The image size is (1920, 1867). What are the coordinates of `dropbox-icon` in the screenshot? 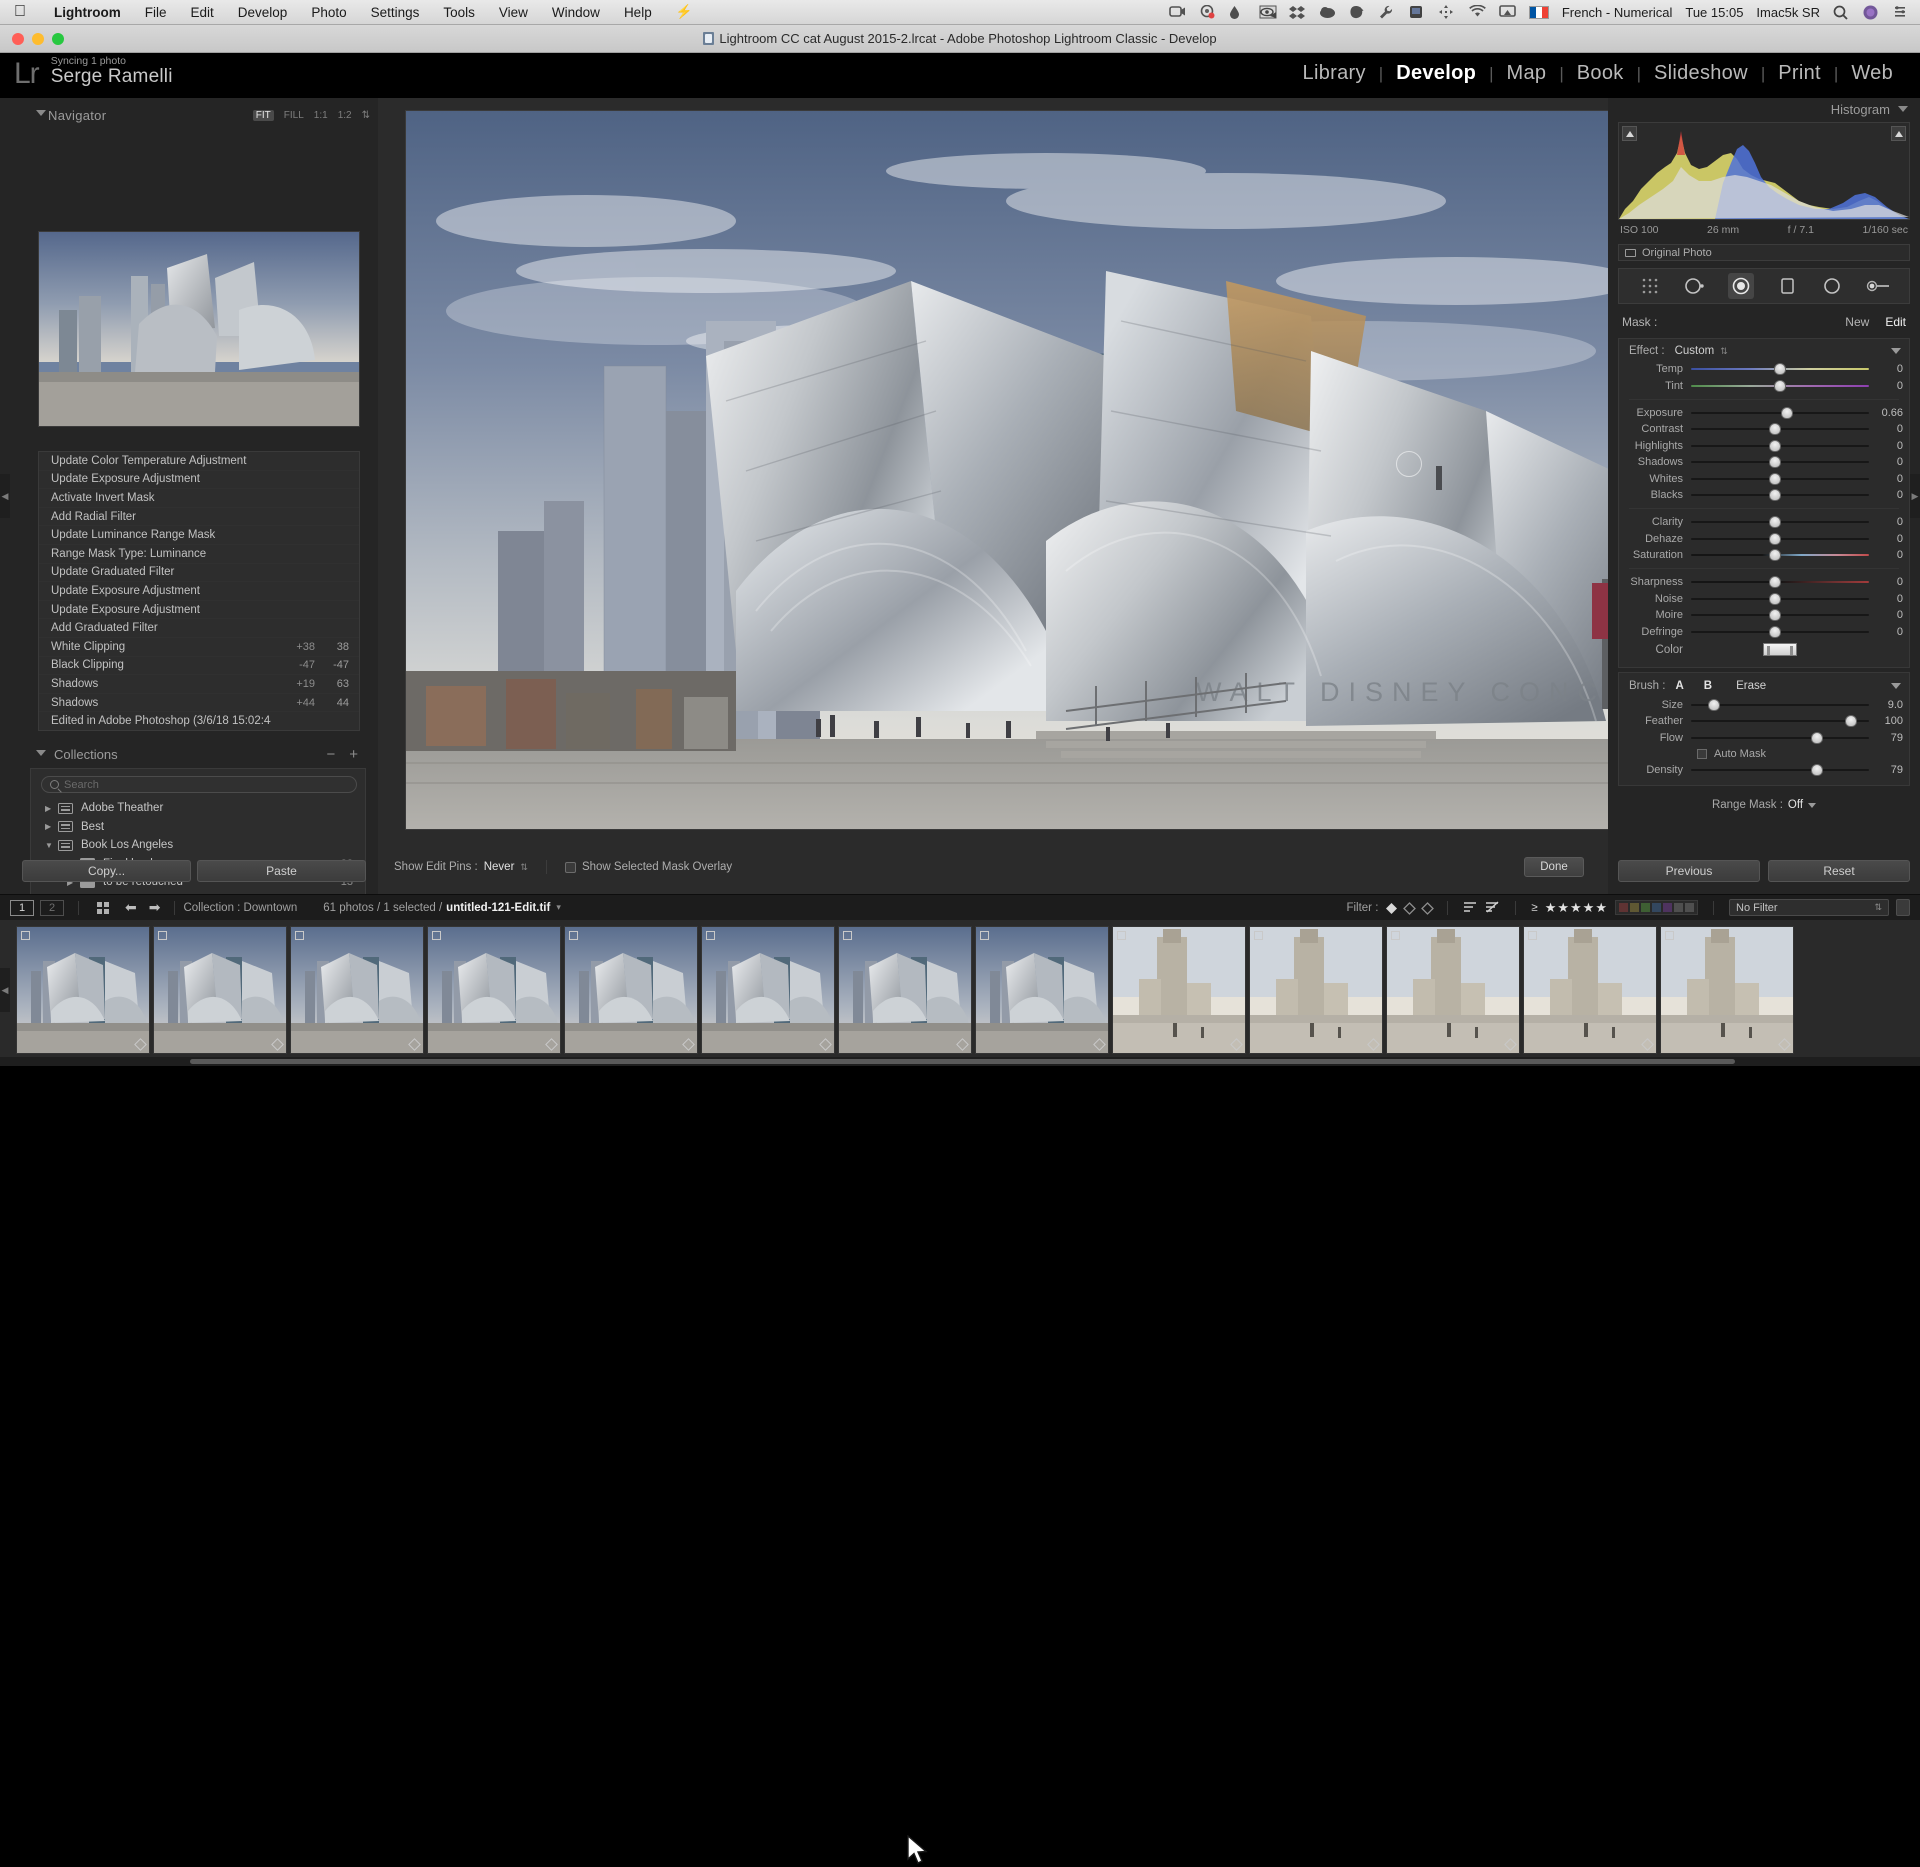 It's located at (1297, 12).